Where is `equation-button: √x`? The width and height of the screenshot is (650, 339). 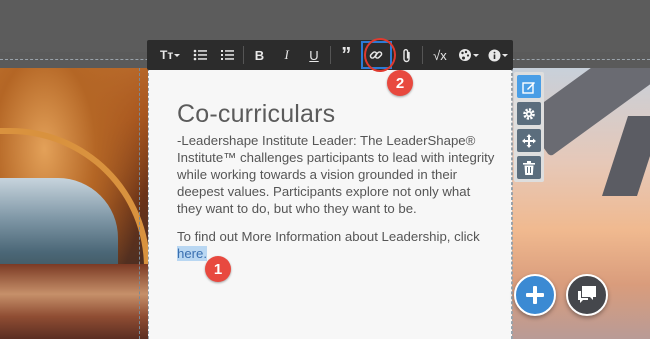
equation-button: √x is located at coordinates (439, 55).